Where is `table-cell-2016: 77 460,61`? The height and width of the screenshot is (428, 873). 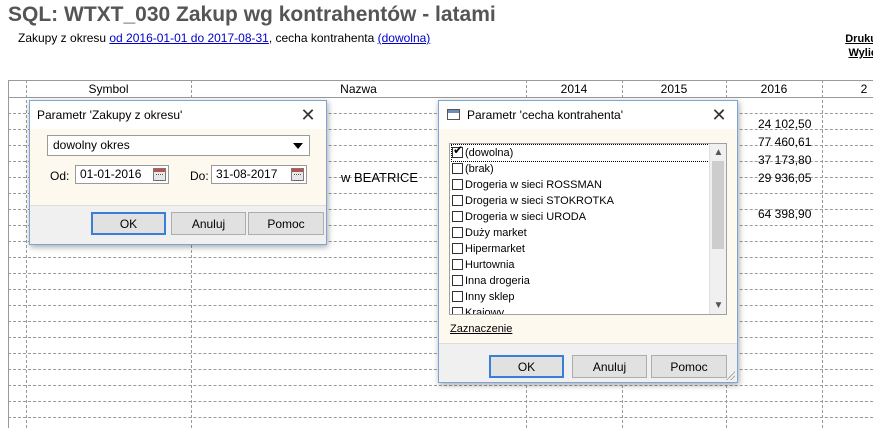
table-cell-2016: 77 460,61 is located at coordinates (785, 142).